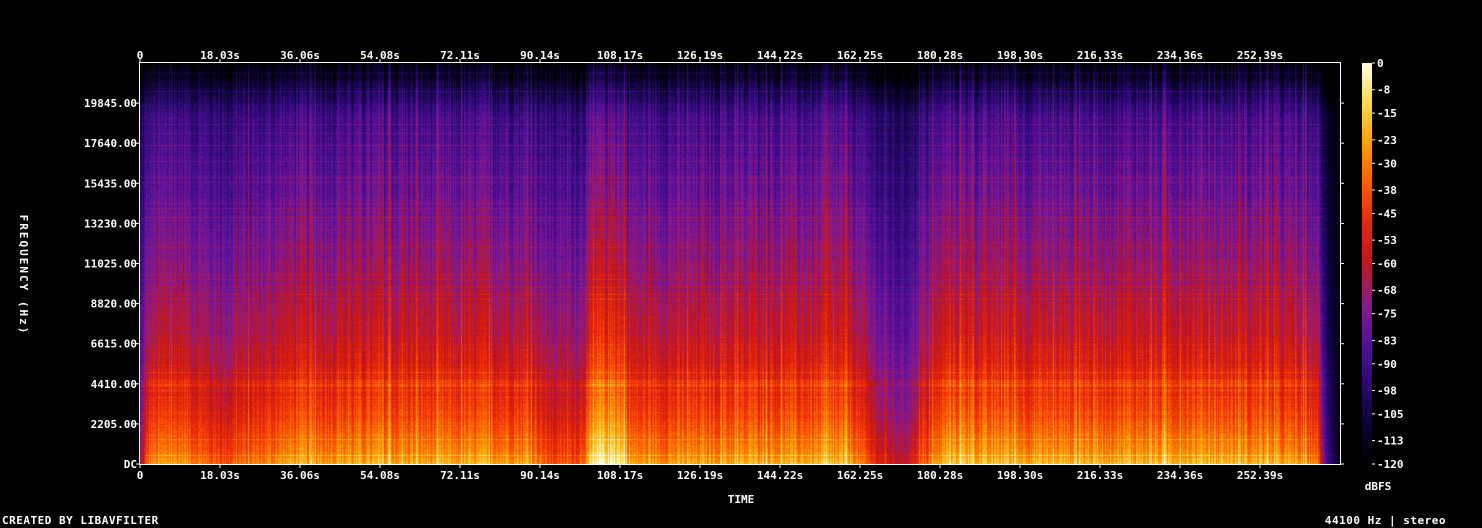 Image resolution: width=1482 pixels, height=528 pixels. I want to click on colorbar-tick-label: -75, so click(1387, 314).